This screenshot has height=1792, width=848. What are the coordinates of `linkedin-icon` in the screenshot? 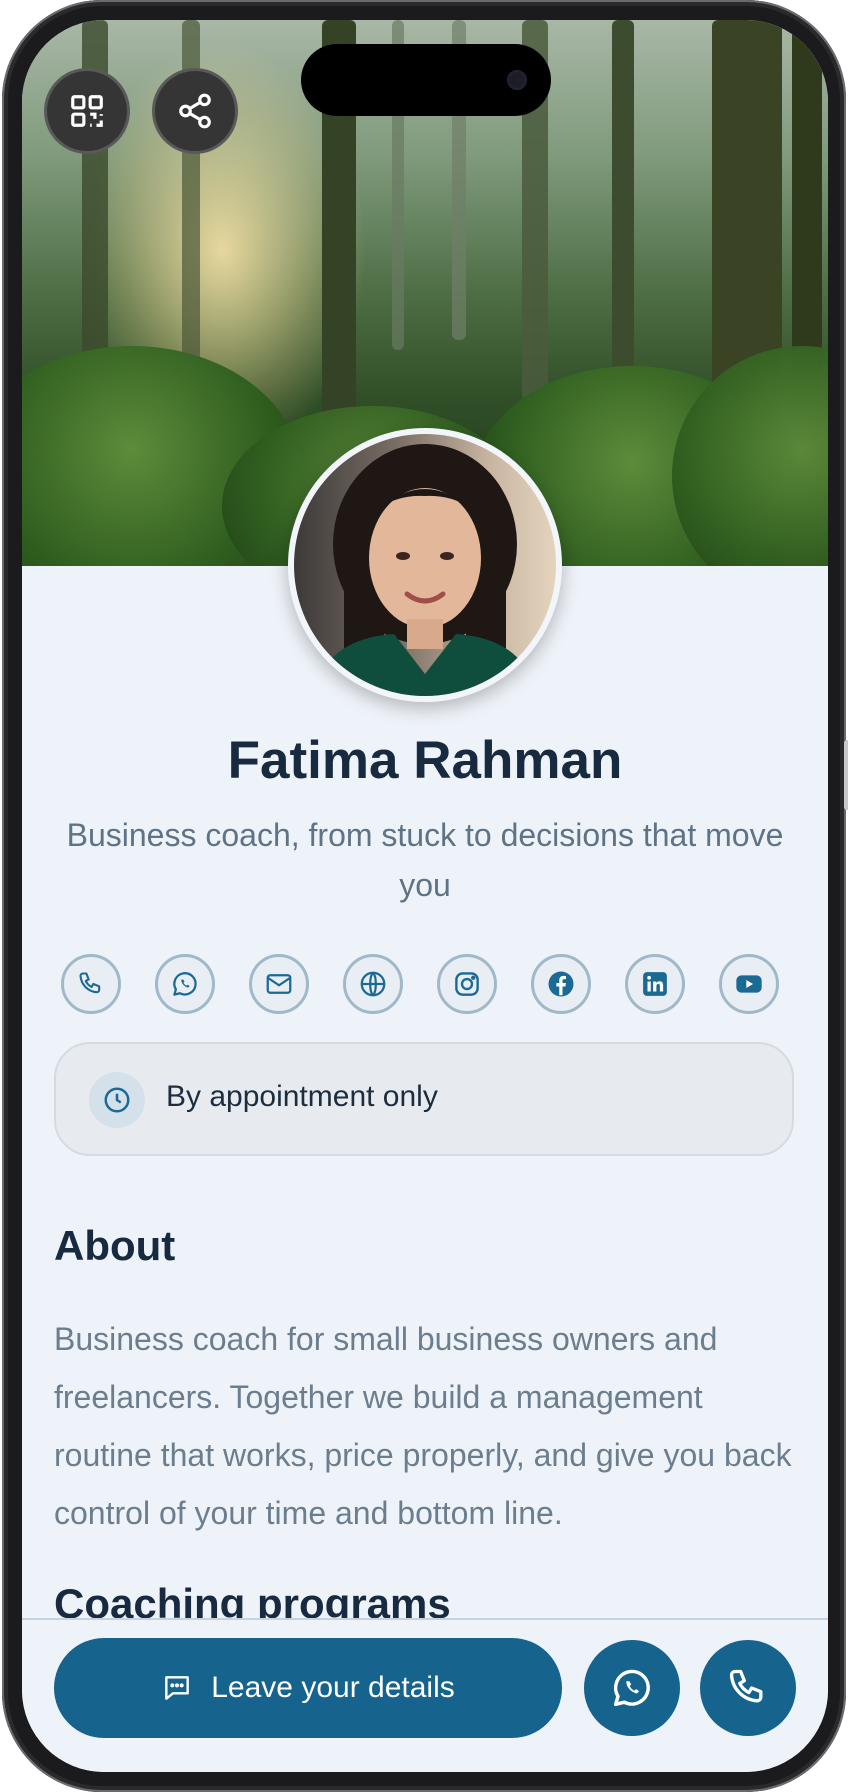 It's located at (655, 984).